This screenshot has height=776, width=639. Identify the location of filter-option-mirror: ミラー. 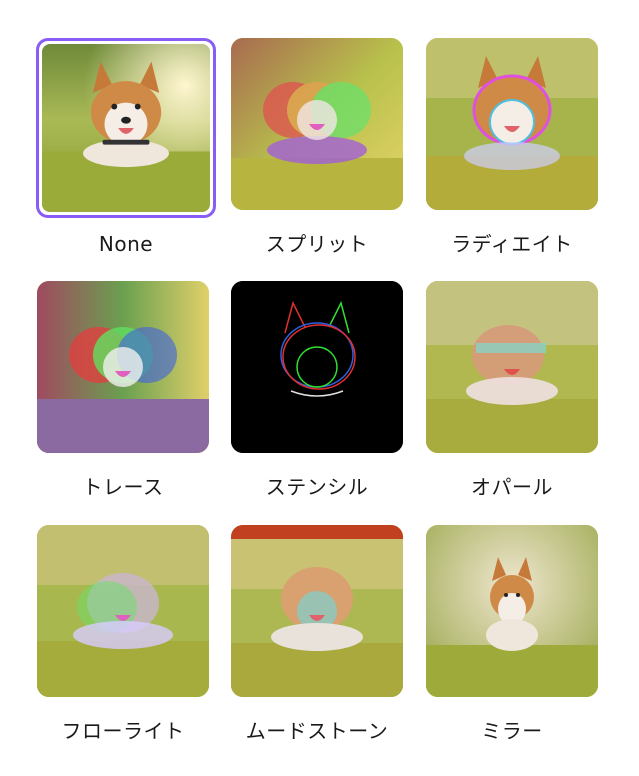
(512, 640).